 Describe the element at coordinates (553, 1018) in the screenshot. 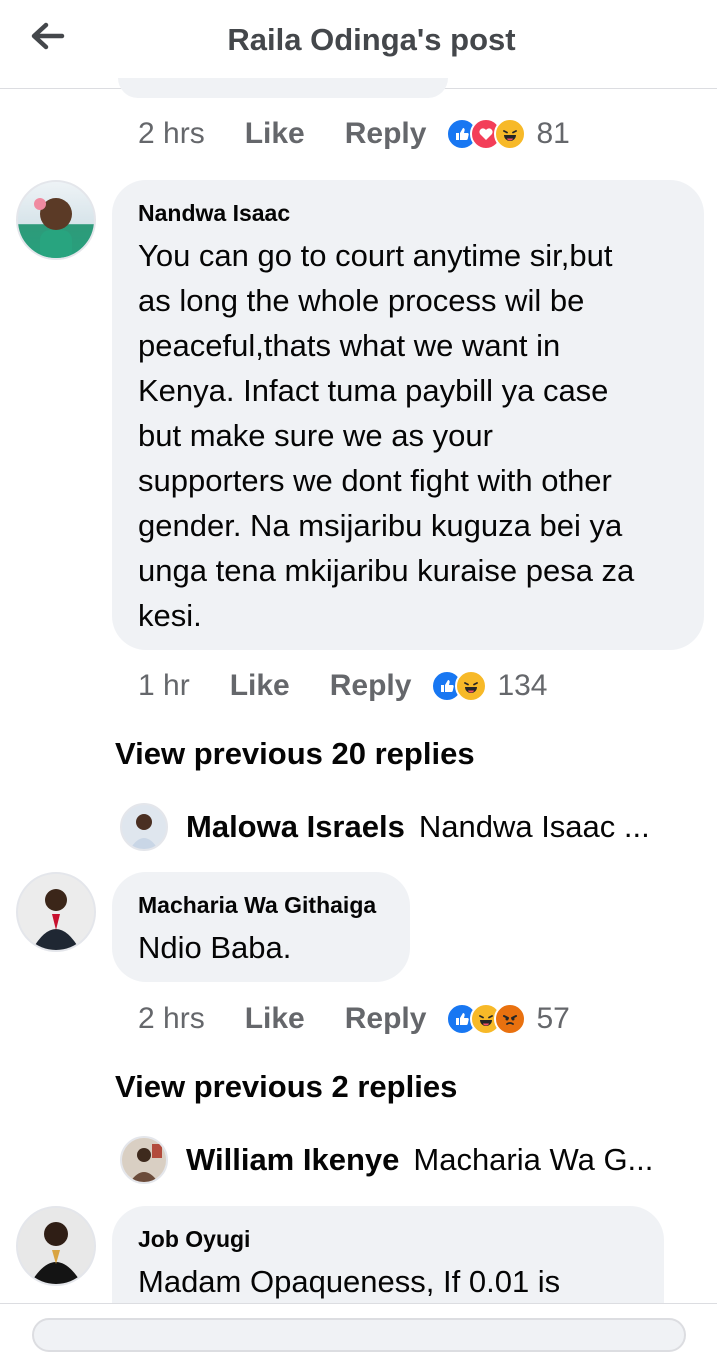

I see `reaction-count: 57` at that location.